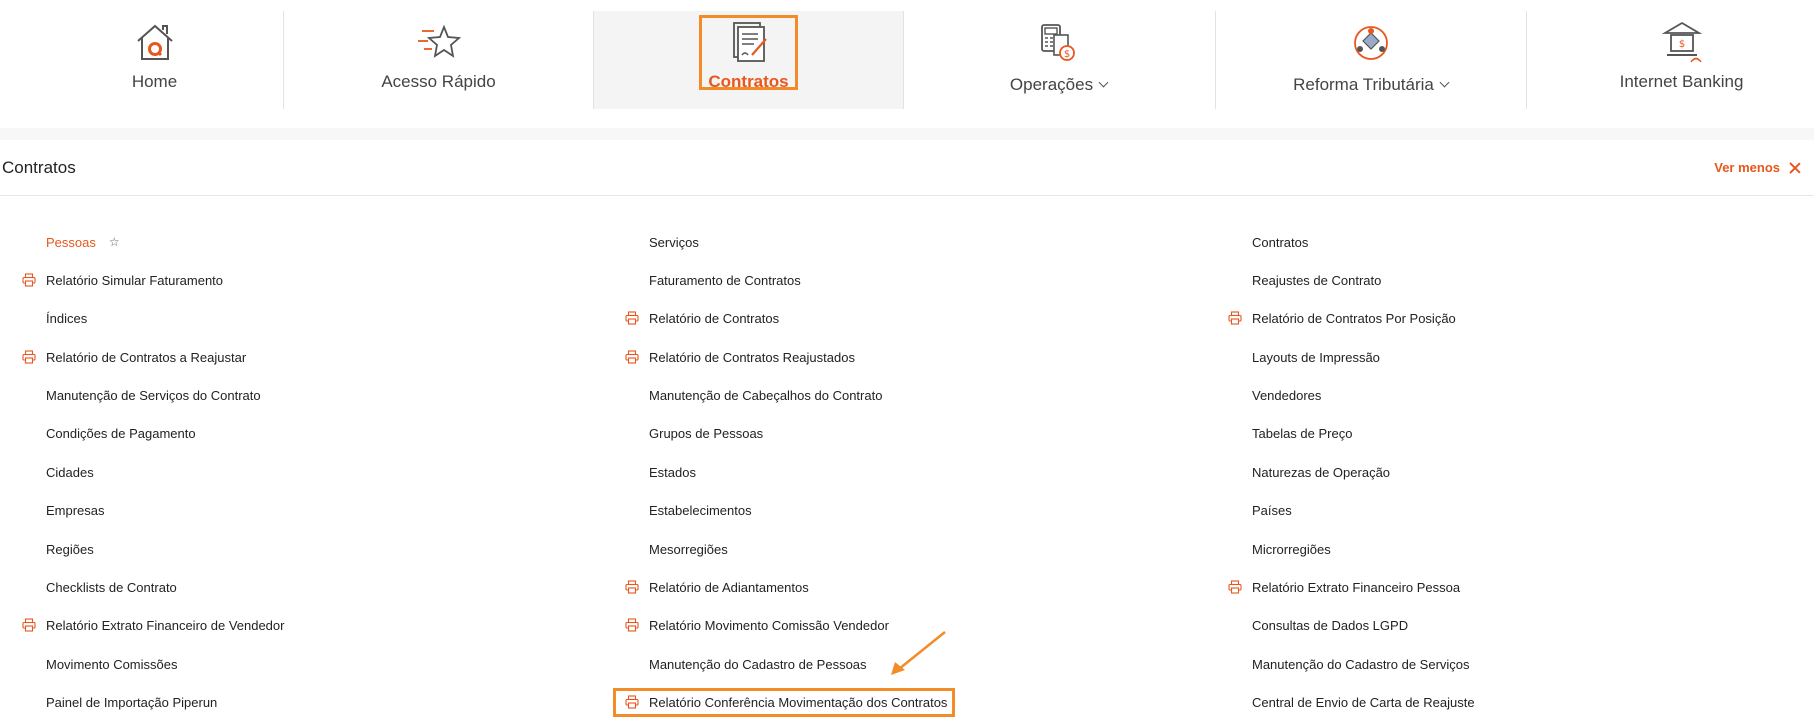 The height and width of the screenshot is (728, 1814). I want to click on menu-item-label: Consultas de Dados LGPD, so click(1330, 625).